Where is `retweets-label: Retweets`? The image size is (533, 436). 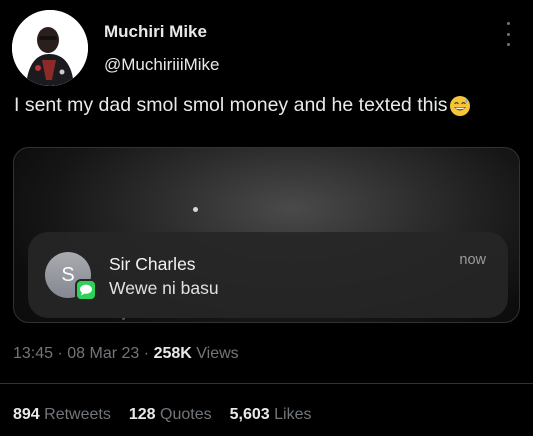
retweets-label: Retweets is located at coordinates (77, 414).